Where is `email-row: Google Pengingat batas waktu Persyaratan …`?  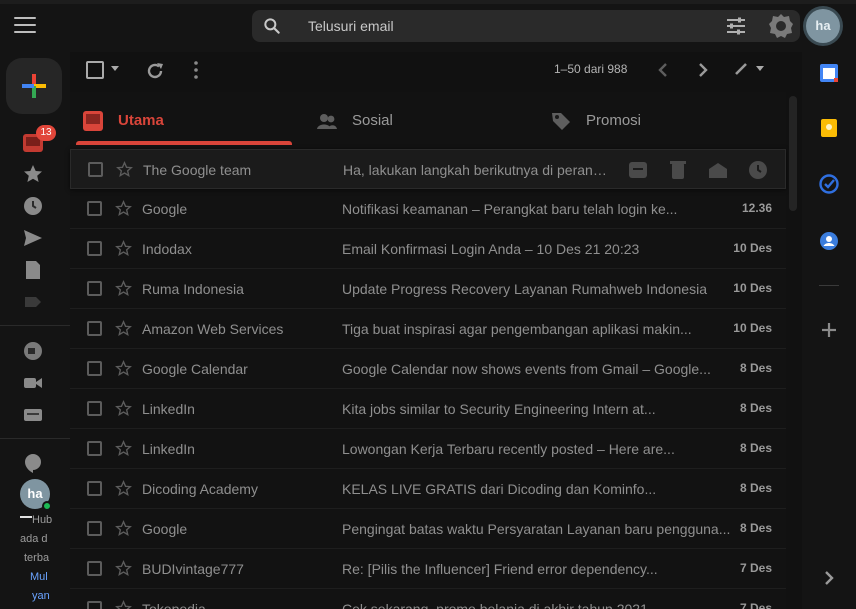
email-row: Google Pengingat batas waktu Persyaratan … is located at coordinates (428, 529).